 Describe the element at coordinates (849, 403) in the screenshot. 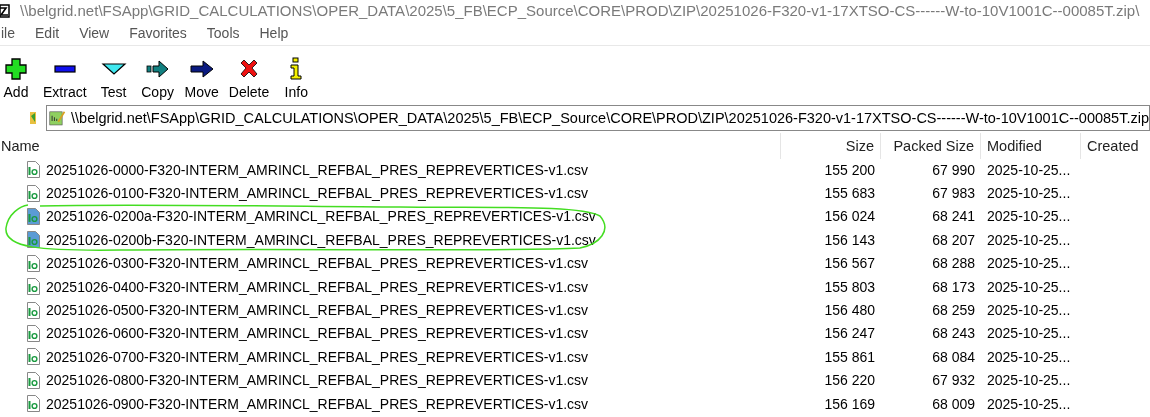

I see `table-cell-text: 156 169` at that location.